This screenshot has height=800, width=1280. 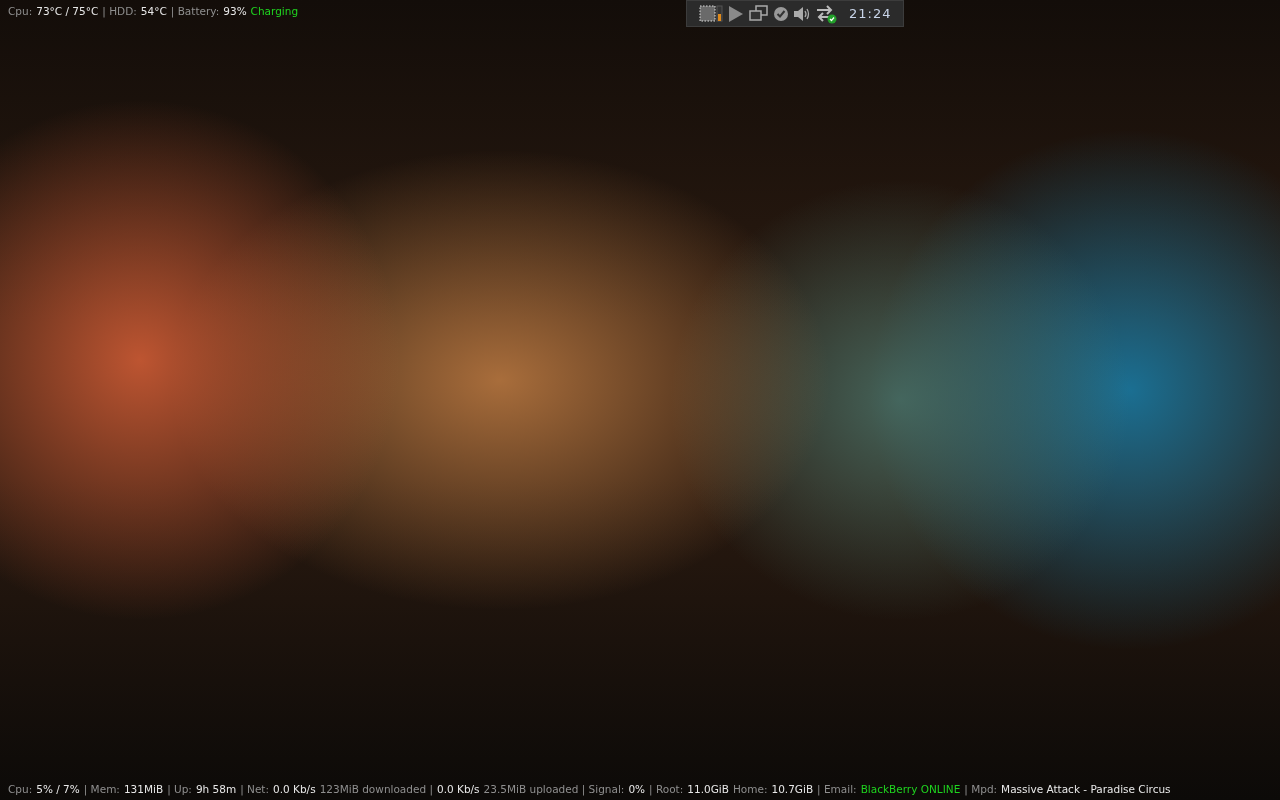 What do you see at coordinates (870, 13) in the screenshot?
I see `clock: 21:24` at bounding box center [870, 13].